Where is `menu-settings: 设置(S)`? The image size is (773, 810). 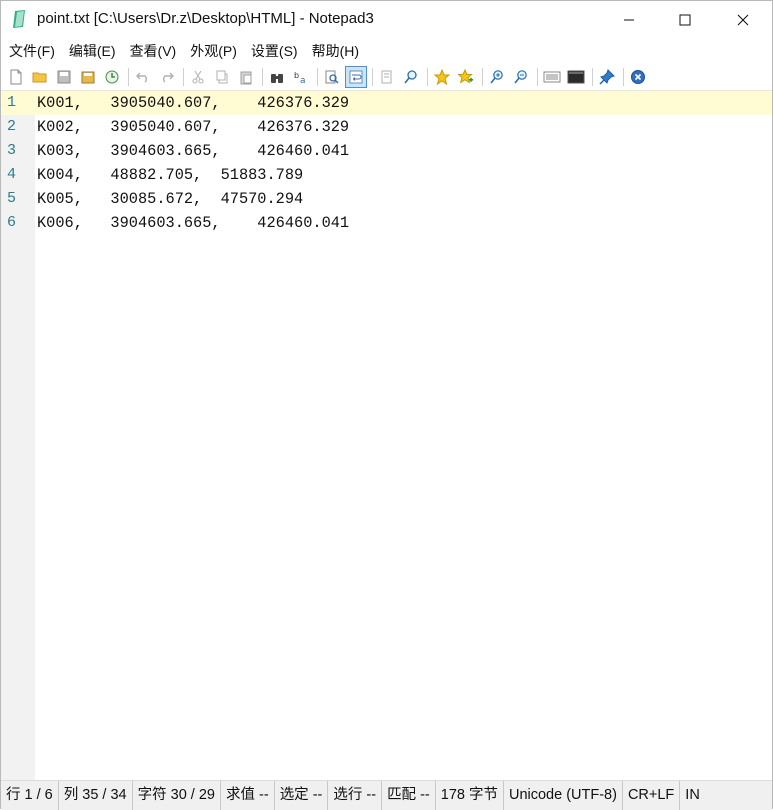 menu-settings: 设置(S) is located at coordinates (273, 51).